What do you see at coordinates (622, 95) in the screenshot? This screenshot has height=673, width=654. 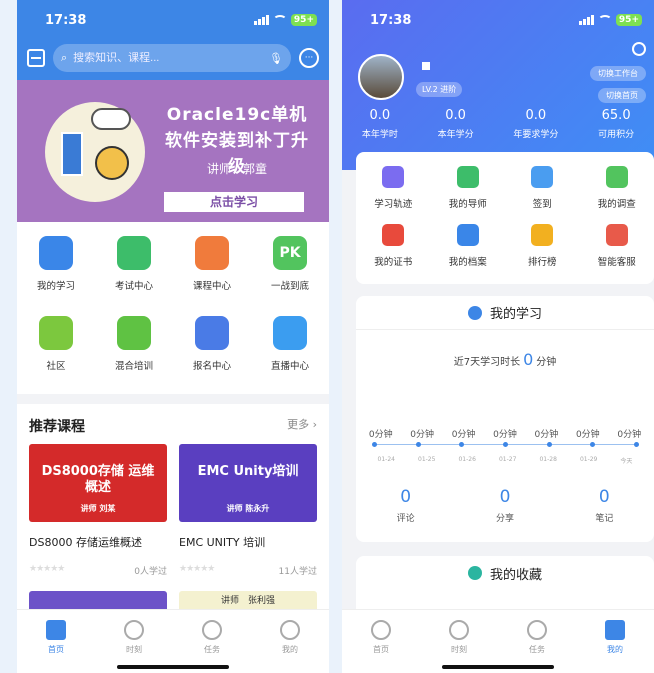 I see `switch-home-button: 切换首页` at bounding box center [622, 95].